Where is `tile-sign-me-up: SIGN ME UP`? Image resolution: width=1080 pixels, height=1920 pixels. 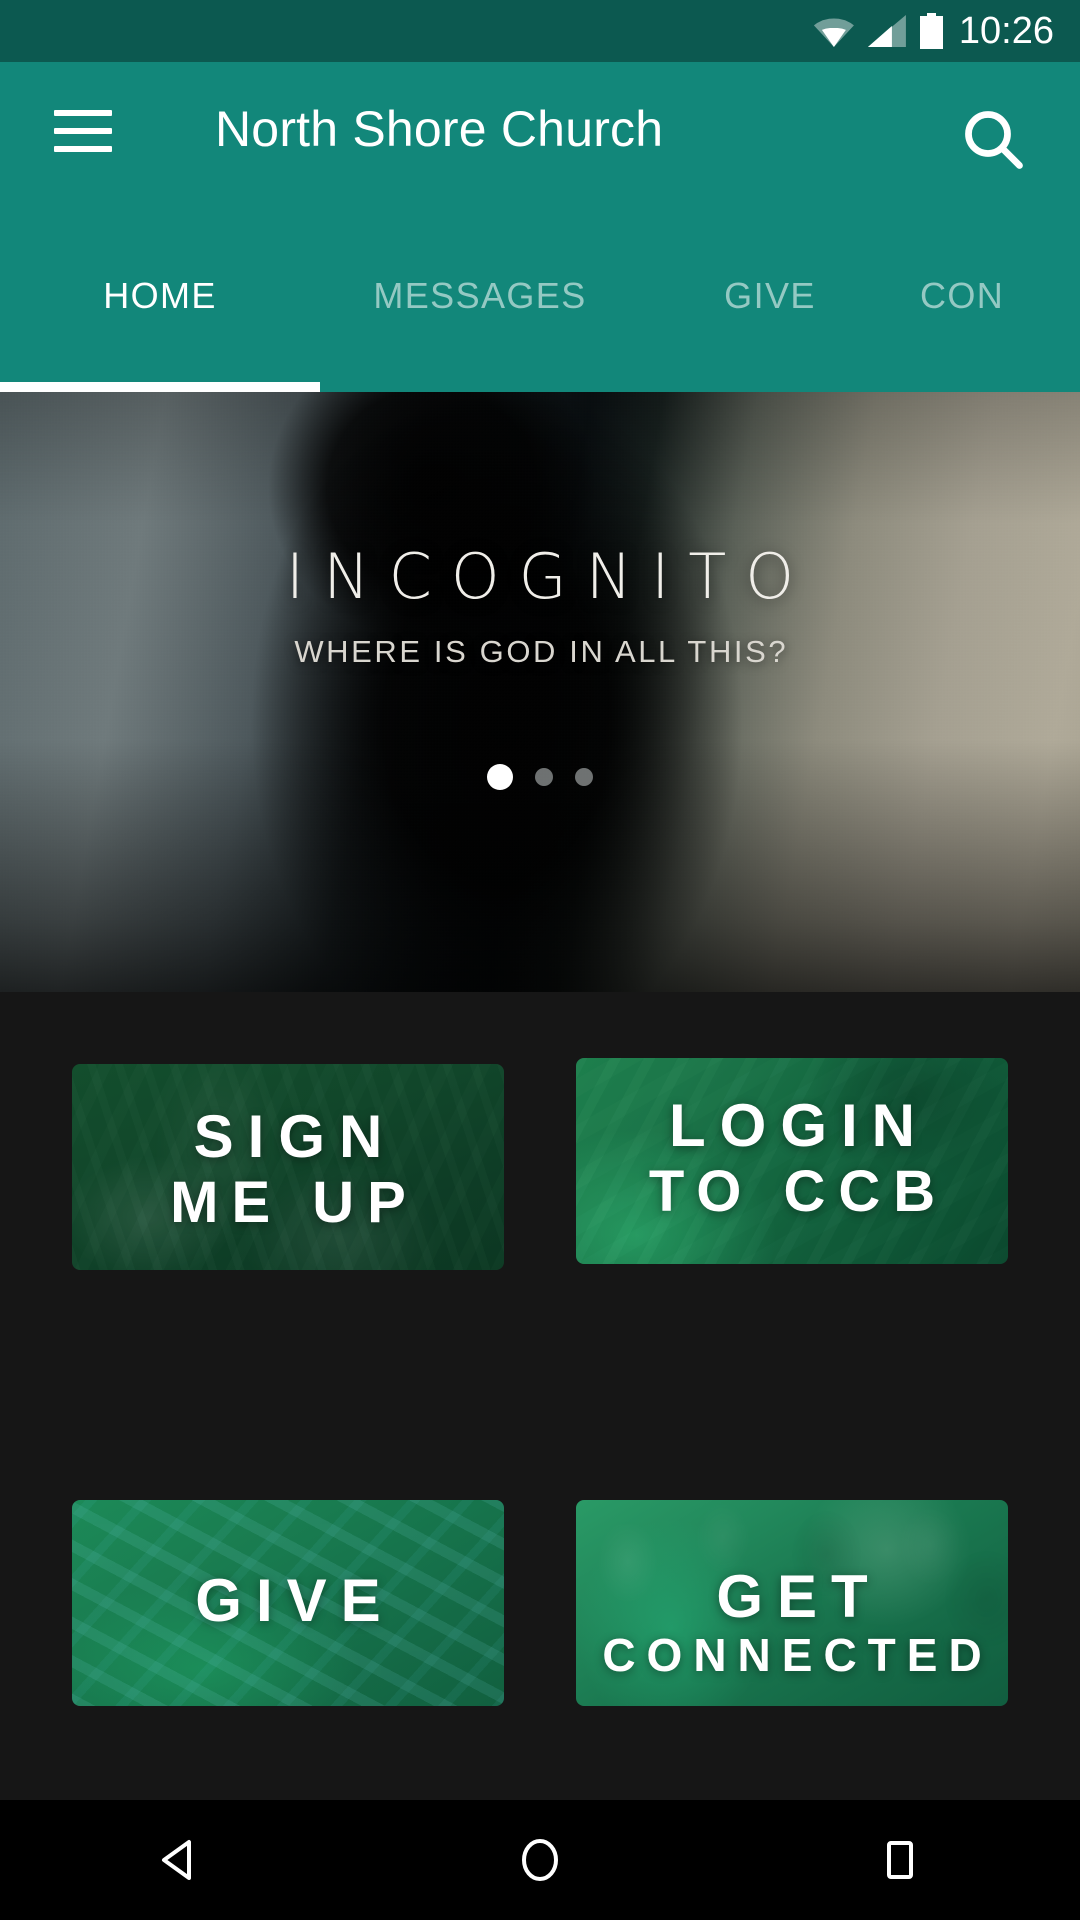
tile-sign-me-up: SIGN ME UP is located at coordinates (288, 1167).